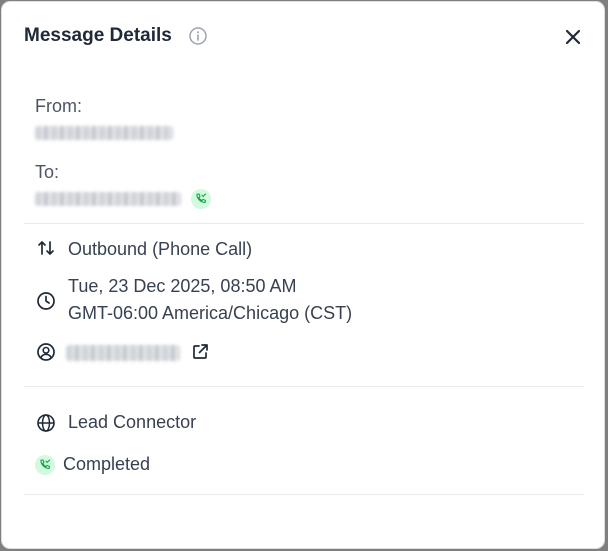 Image resolution: width=608 pixels, height=551 pixels. What do you see at coordinates (98, 35) in the screenshot?
I see `dialog-title: Message Details` at bounding box center [98, 35].